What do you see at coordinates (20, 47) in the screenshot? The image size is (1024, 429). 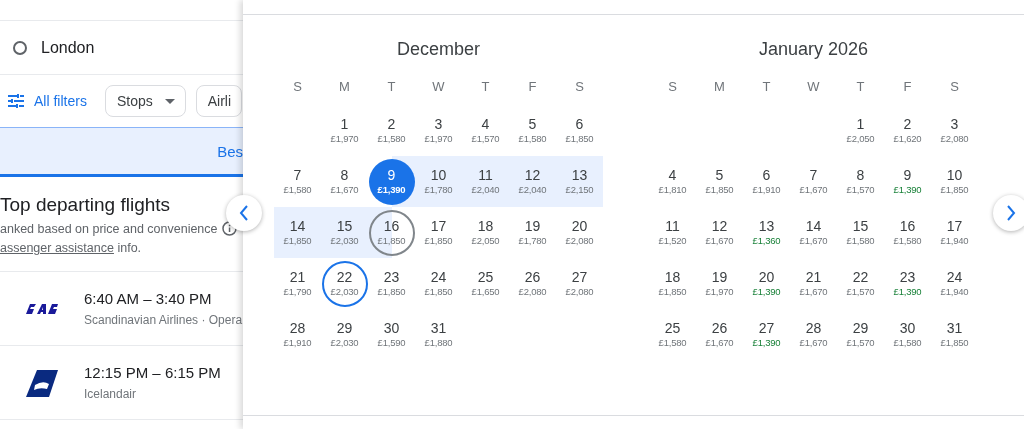 I see `origin-circle-icon` at bounding box center [20, 47].